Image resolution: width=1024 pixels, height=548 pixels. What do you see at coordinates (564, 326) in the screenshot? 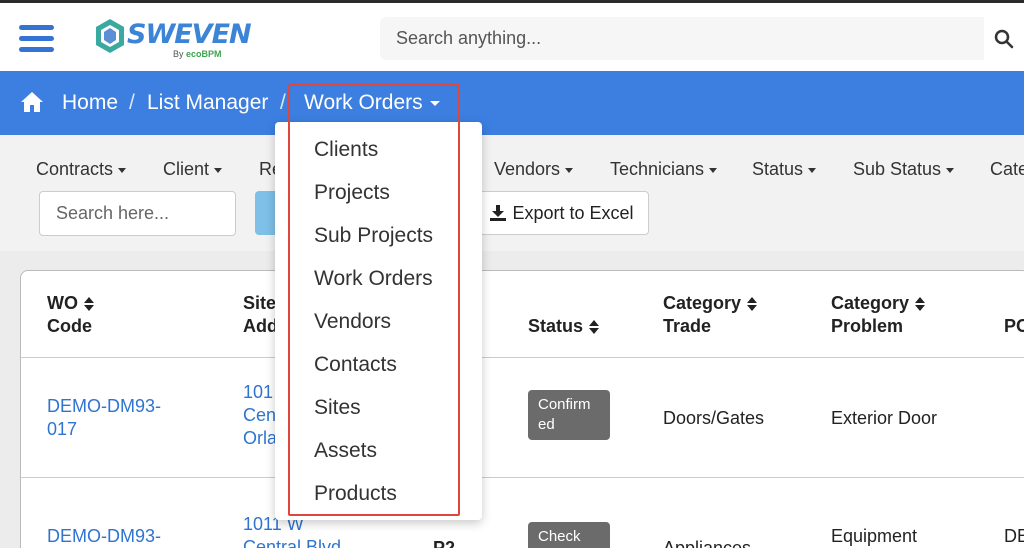
I see `header-status: Status` at bounding box center [564, 326].